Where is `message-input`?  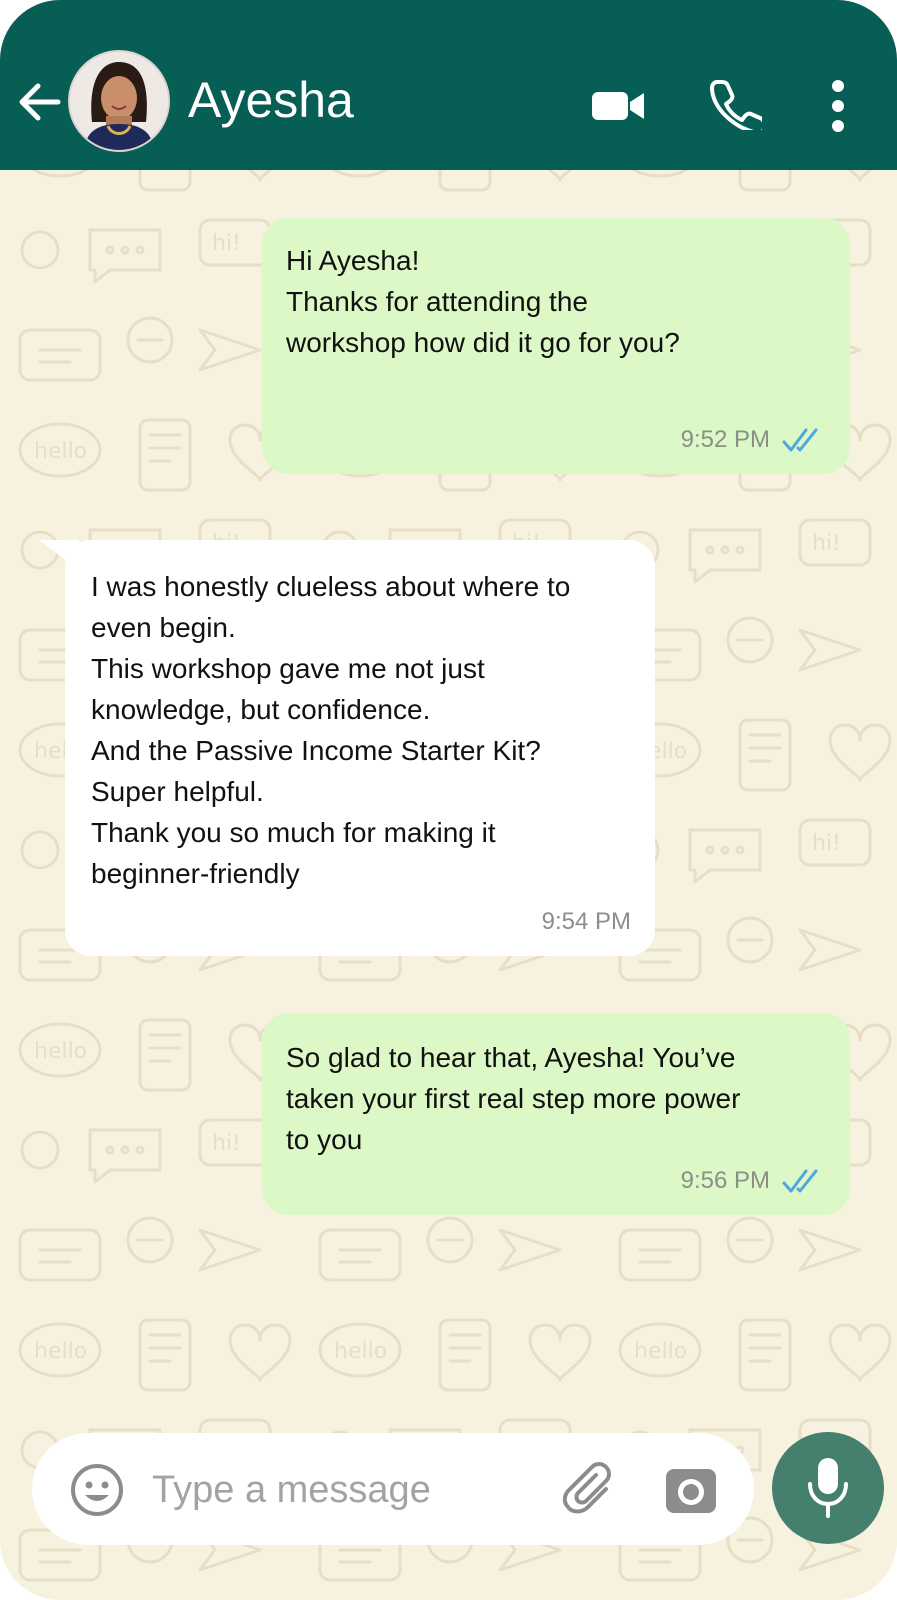 message-input is located at coordinates (342, 1490).